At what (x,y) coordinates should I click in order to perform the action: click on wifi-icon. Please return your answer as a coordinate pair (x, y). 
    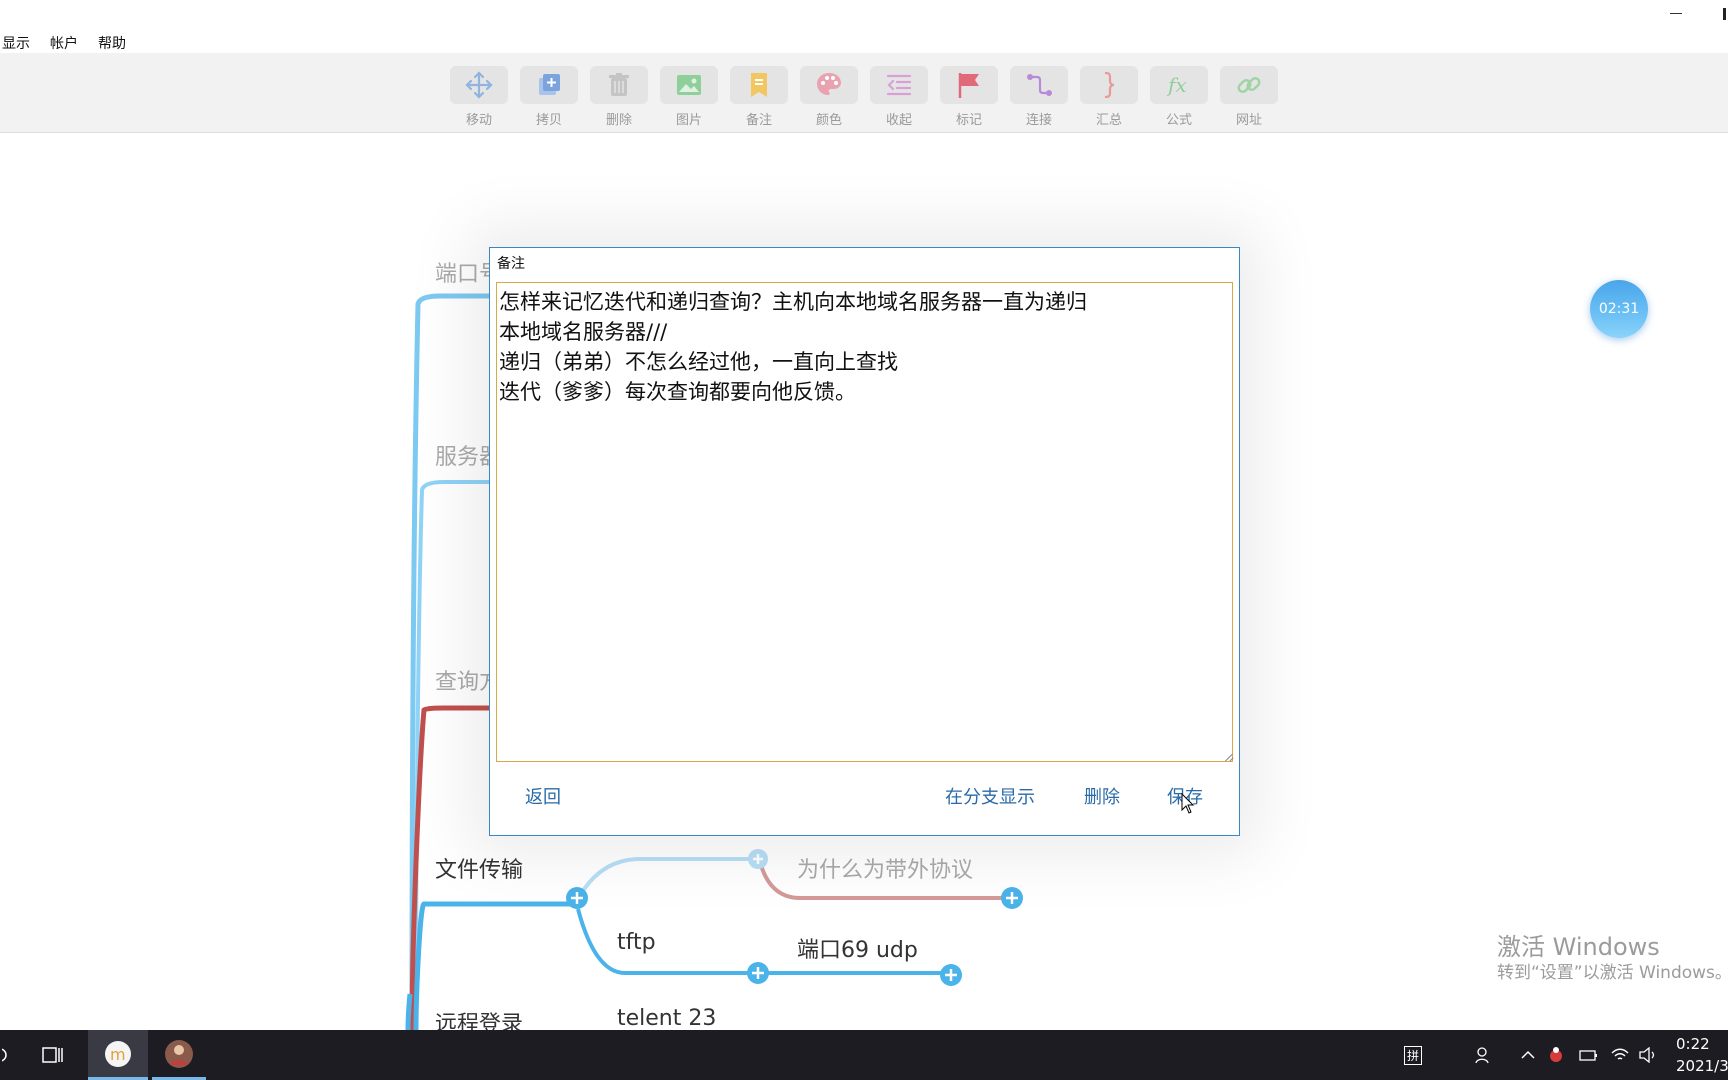
    Looking at the image, I should click on (1620, 1055).